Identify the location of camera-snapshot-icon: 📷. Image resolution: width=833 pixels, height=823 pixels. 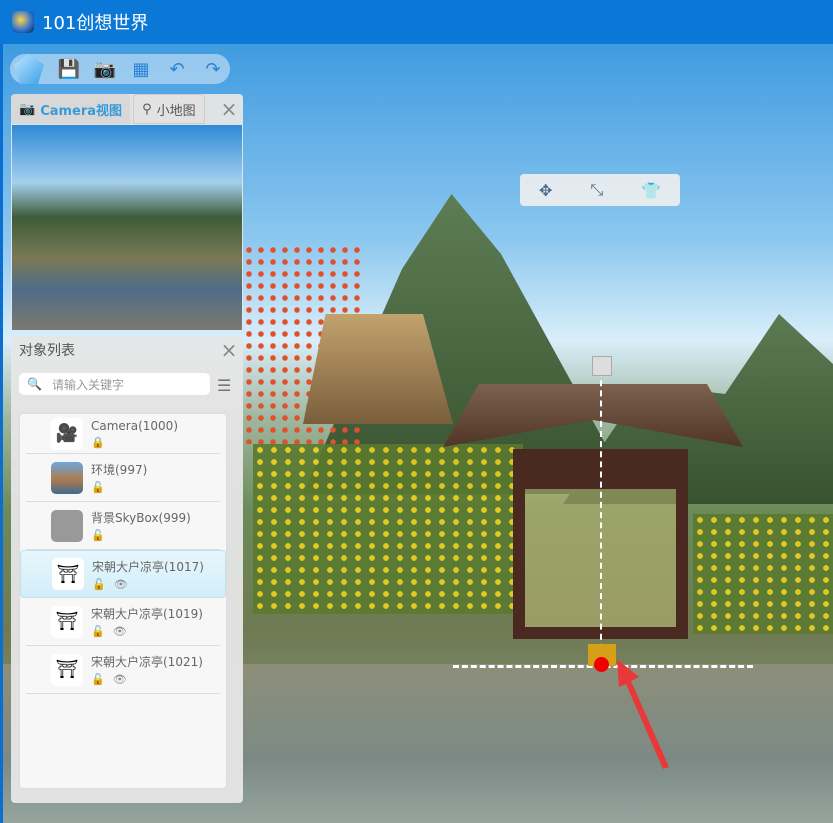
(105, 69).